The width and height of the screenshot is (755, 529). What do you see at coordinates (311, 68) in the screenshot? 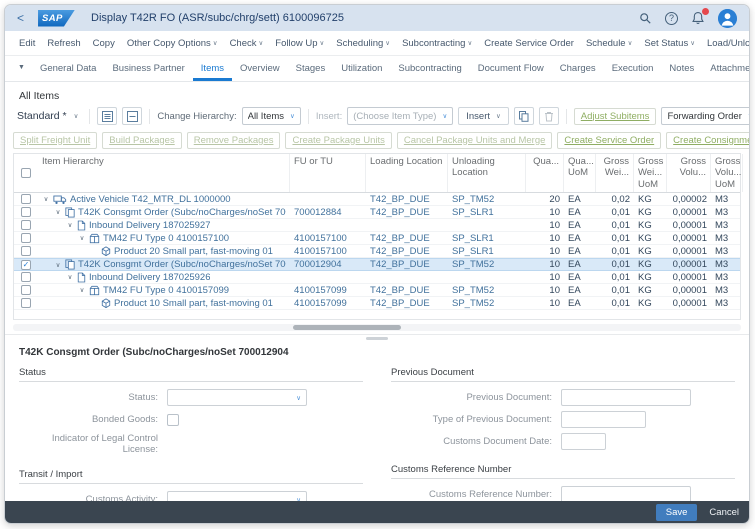
I see `tab-stages: Stages` at bounding box center [311, 68].